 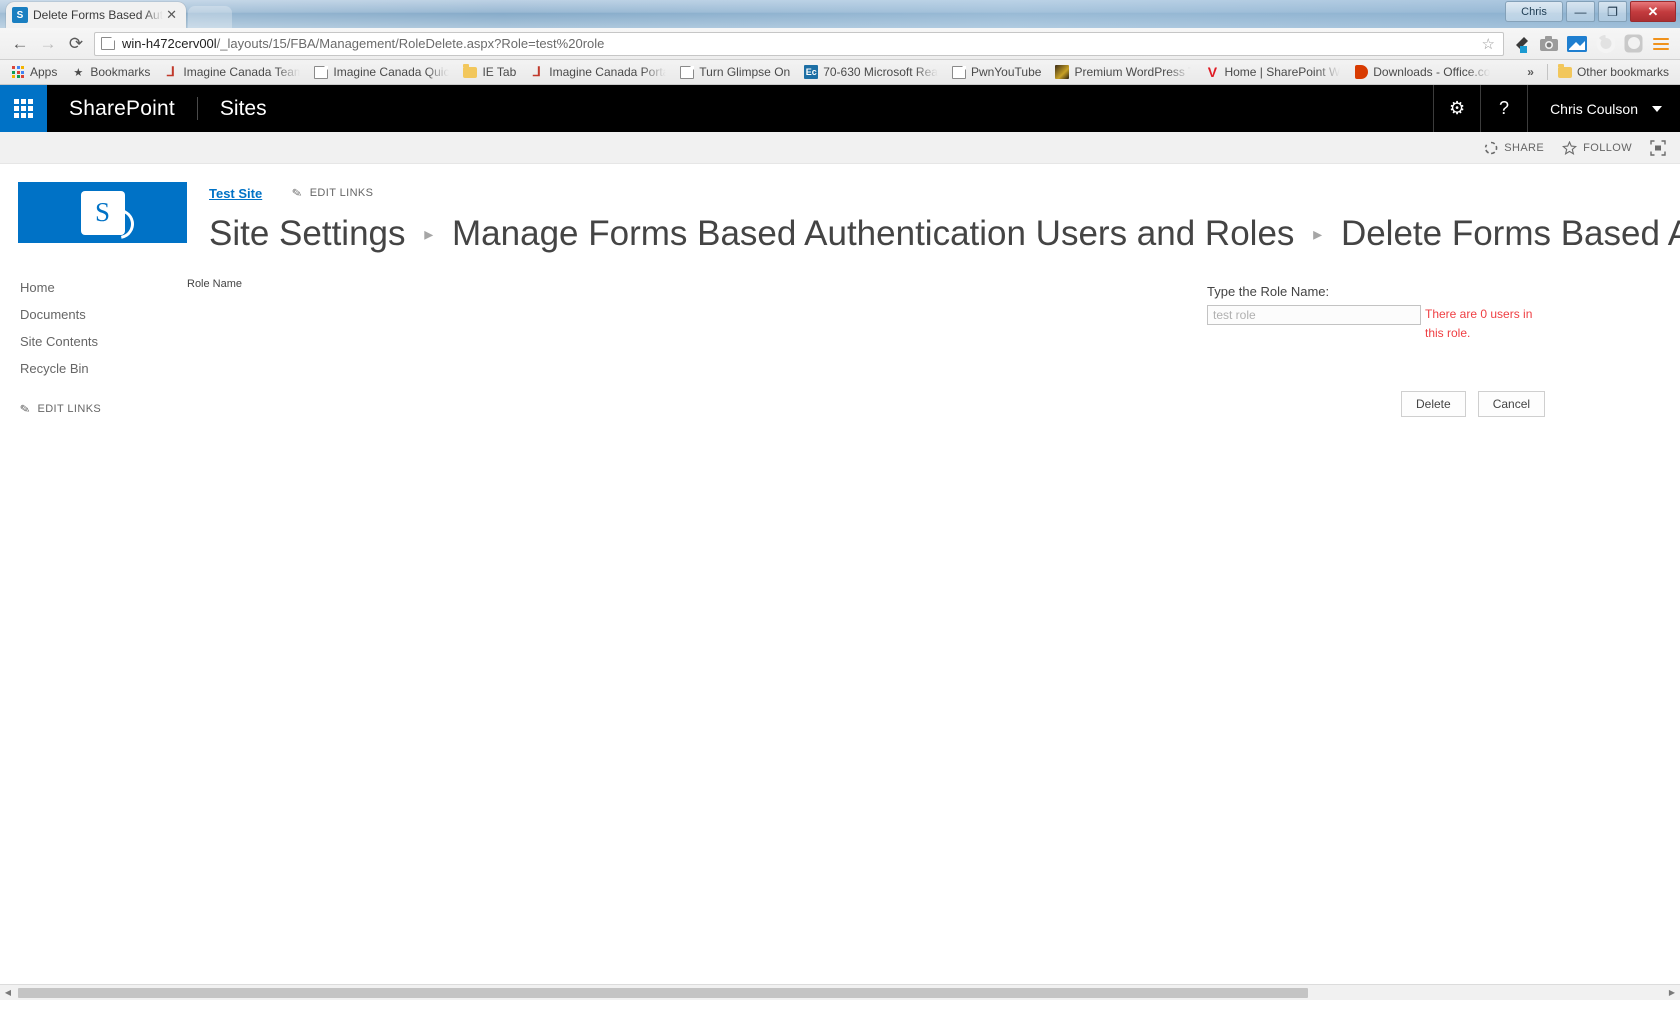 I want to click on other-bookmarks-button: Other bookmarks, so click(x=1613, y=72).